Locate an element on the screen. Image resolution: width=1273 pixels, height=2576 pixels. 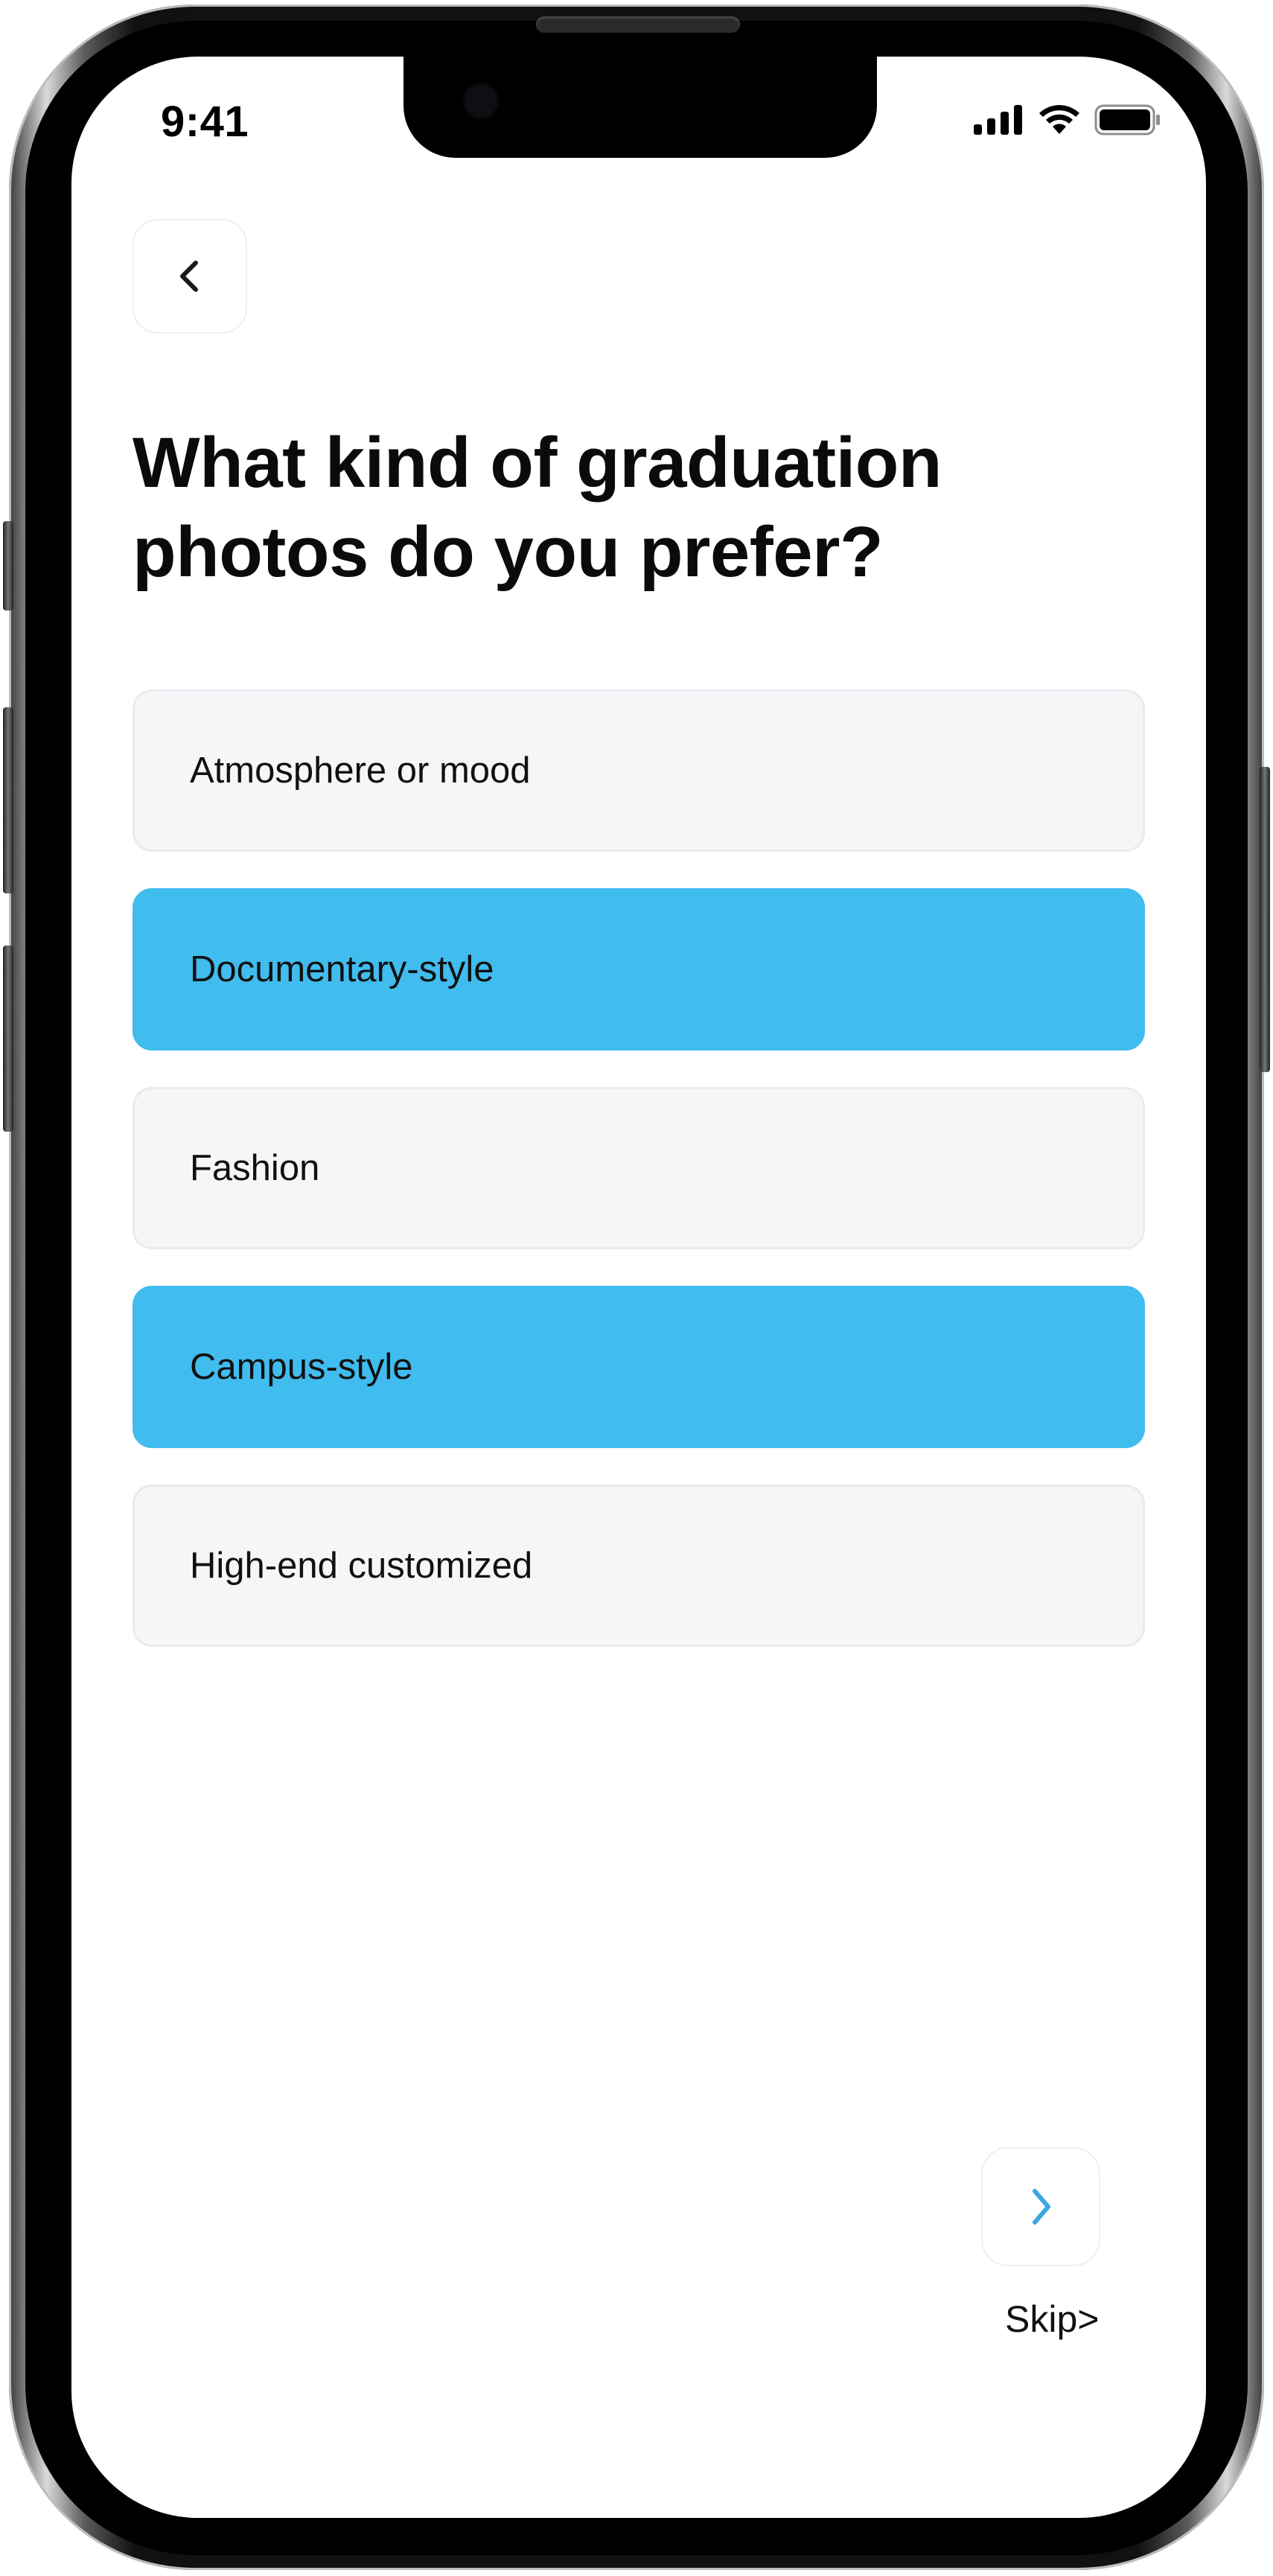
next-button is located at coordinates (1041, 2206).